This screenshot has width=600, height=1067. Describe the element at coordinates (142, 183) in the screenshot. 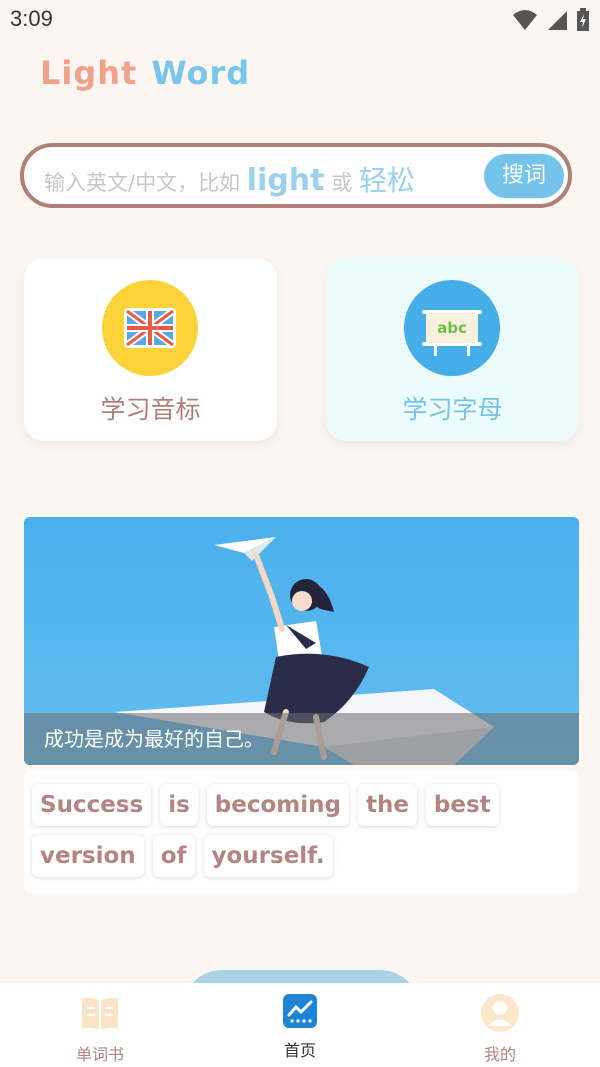

I see `search-placeholder-prefix: 输入英文/中文，比如` at that location.